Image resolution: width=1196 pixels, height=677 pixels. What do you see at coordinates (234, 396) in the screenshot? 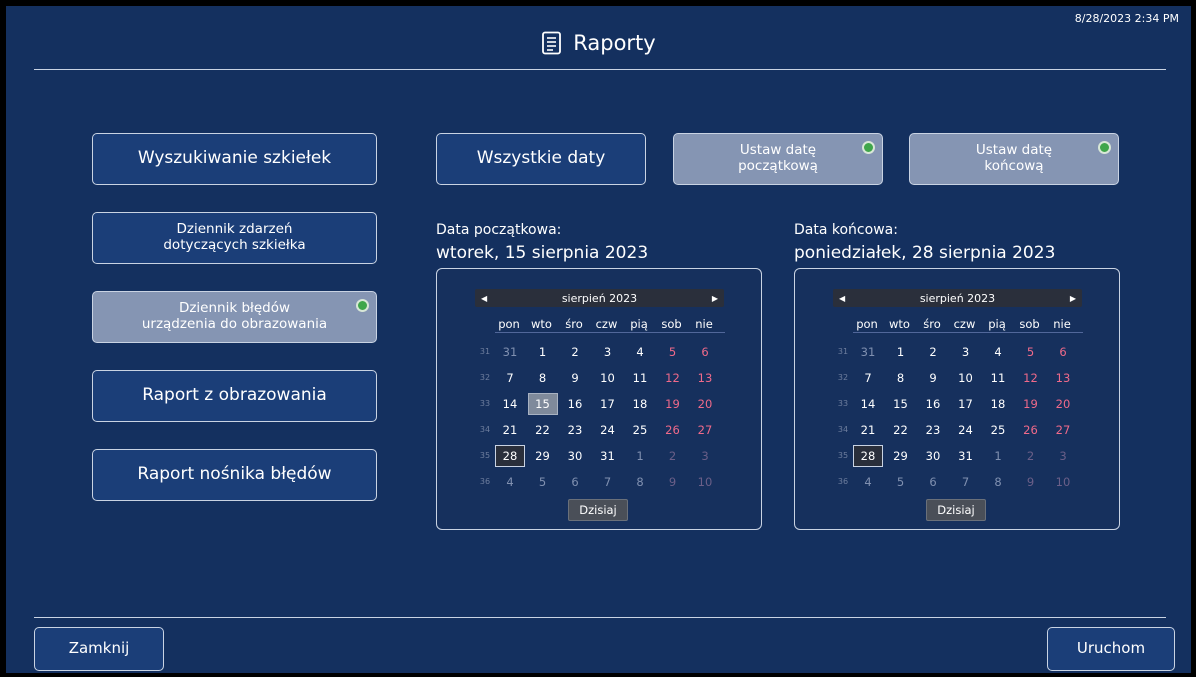
I see `imaging-report-button: Raport z obrazowania` at bounding box center [234, 396].